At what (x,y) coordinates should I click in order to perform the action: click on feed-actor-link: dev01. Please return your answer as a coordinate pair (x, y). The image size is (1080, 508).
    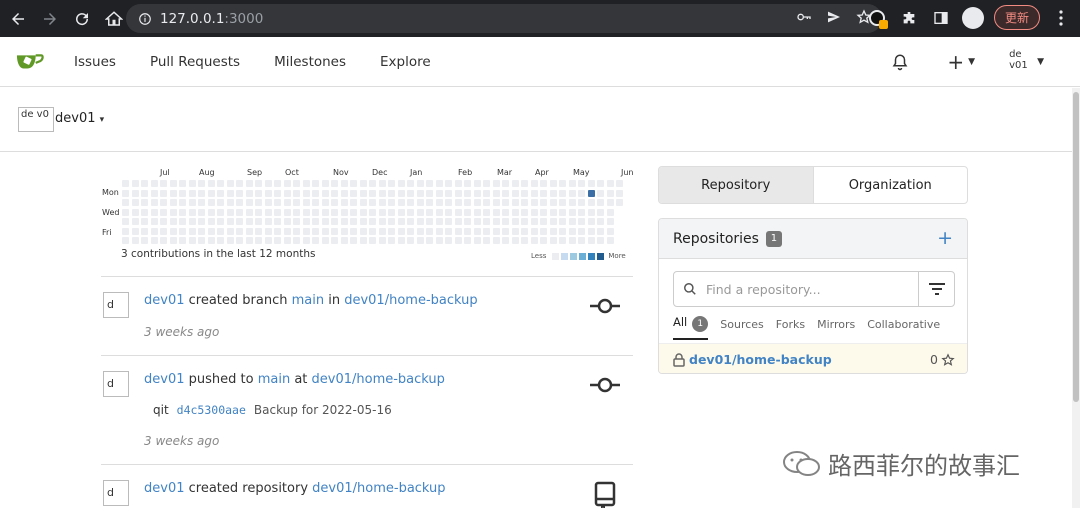
    Looking at the image, I should click on (164, 300).